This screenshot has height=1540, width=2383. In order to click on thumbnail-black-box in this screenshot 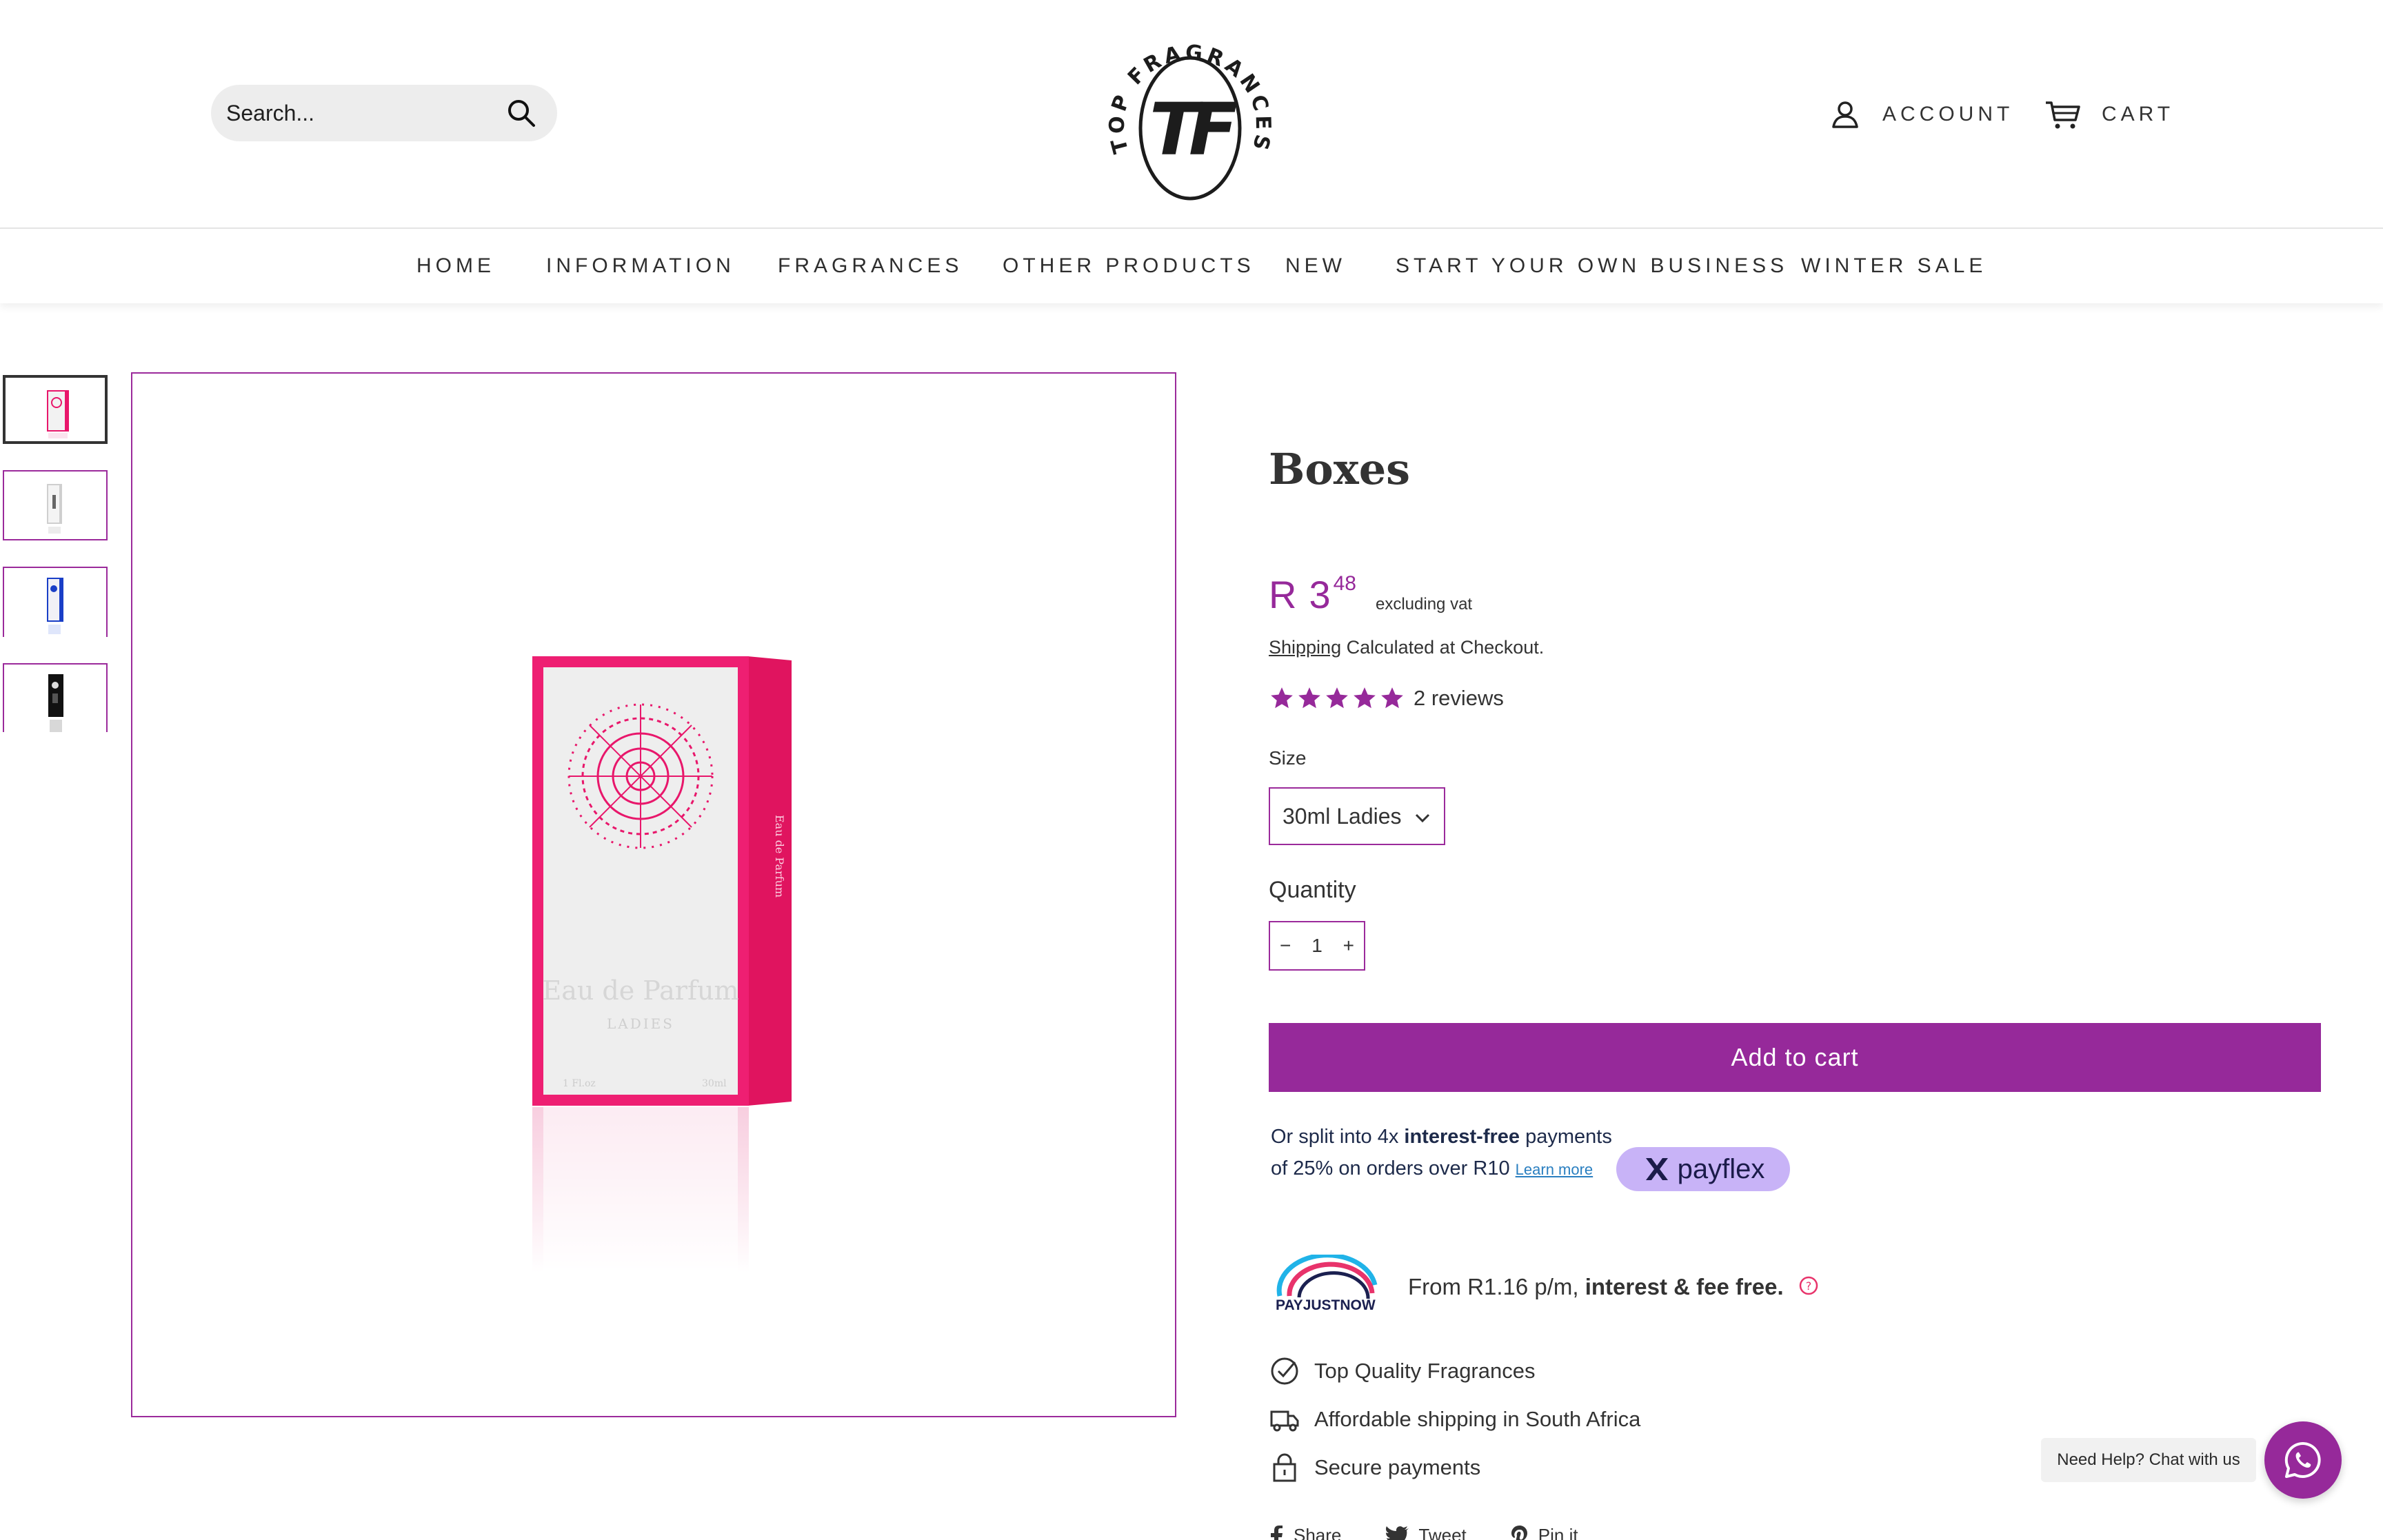, I will do `click(55, 698)`.